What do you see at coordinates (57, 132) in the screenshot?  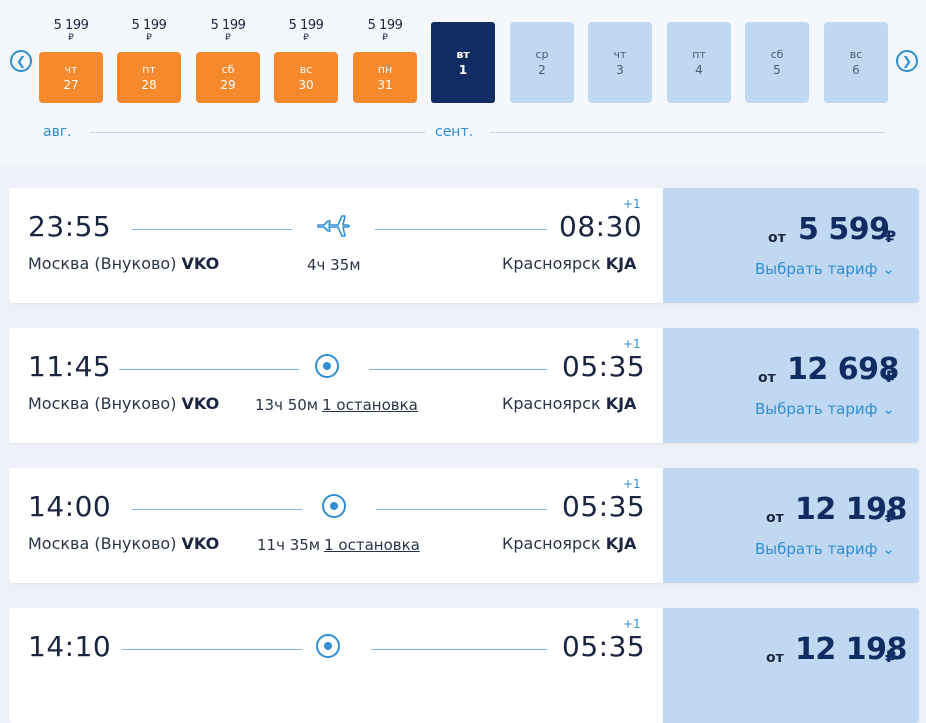 I see `month-label-aug: авг.` at bounding box center [57, 132].